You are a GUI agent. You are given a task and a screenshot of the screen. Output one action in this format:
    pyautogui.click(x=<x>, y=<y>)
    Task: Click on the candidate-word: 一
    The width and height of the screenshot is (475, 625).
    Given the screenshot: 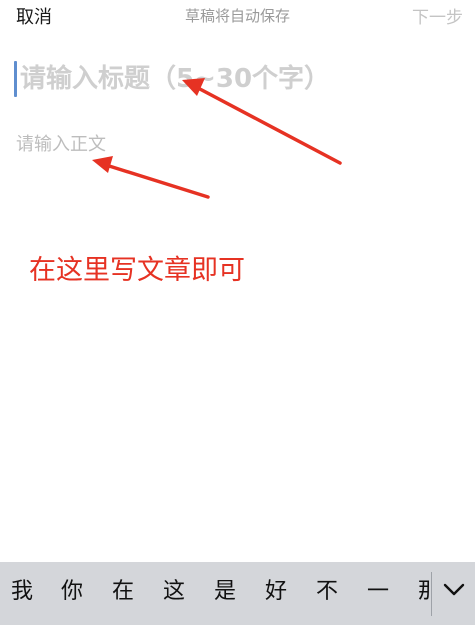 What is the action you would take?
    pyautogui.click(x=378, y=592)
    